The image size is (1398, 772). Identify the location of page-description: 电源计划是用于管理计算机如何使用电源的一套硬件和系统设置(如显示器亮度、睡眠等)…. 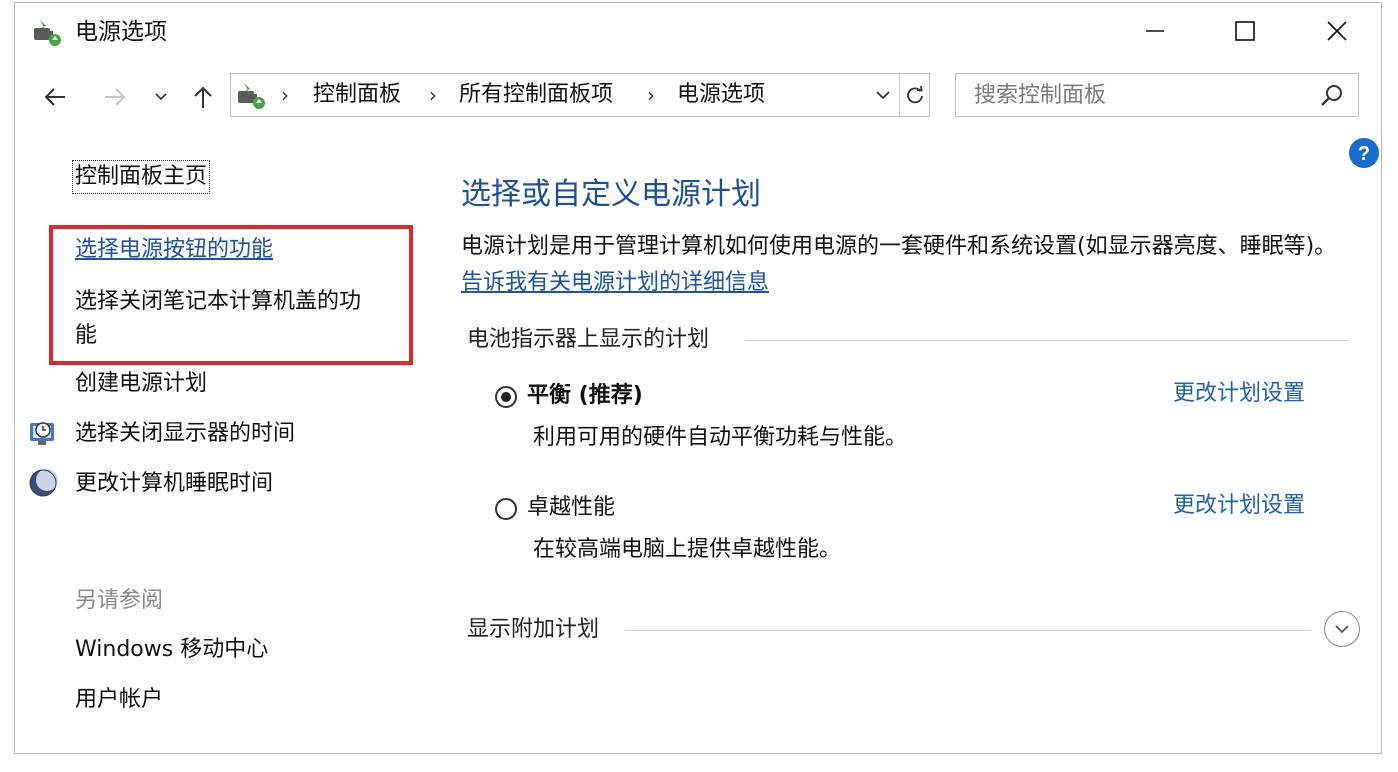
(911, 265).